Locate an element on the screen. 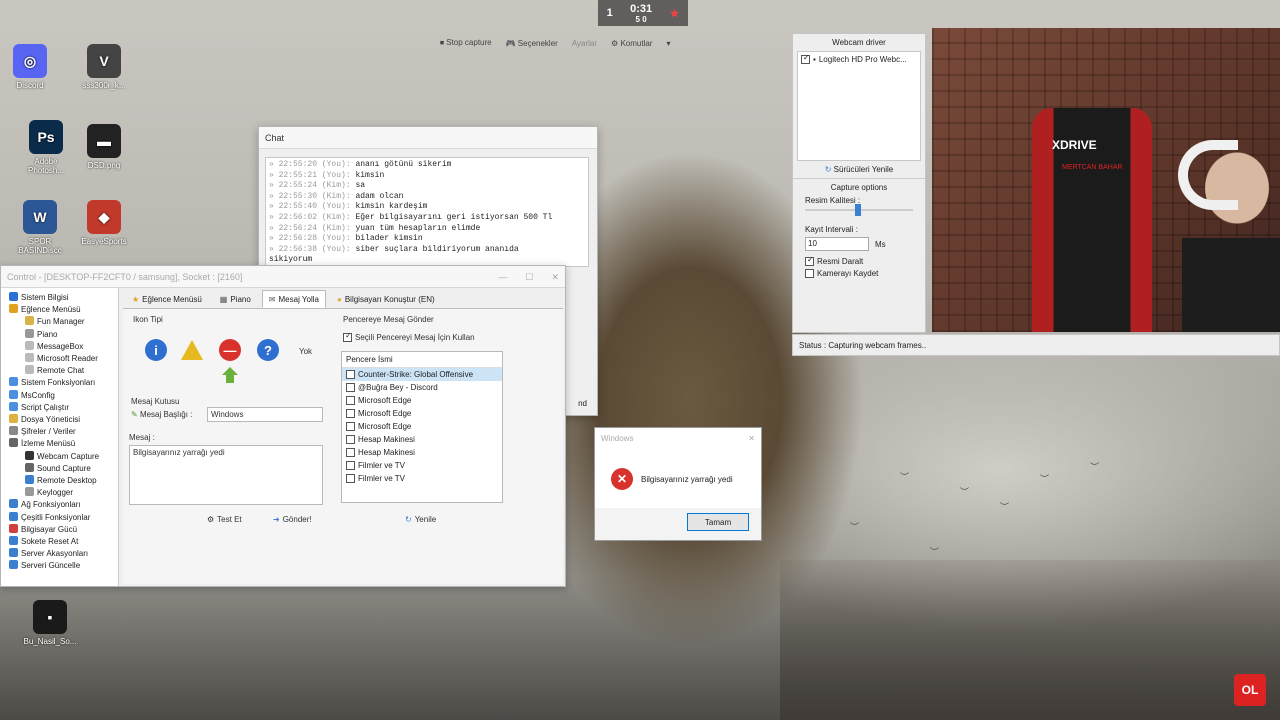 The height and width of the screenshot is (720, 1280). desktop-icon-label: EasyeSports is located at coordinates (104, 241).